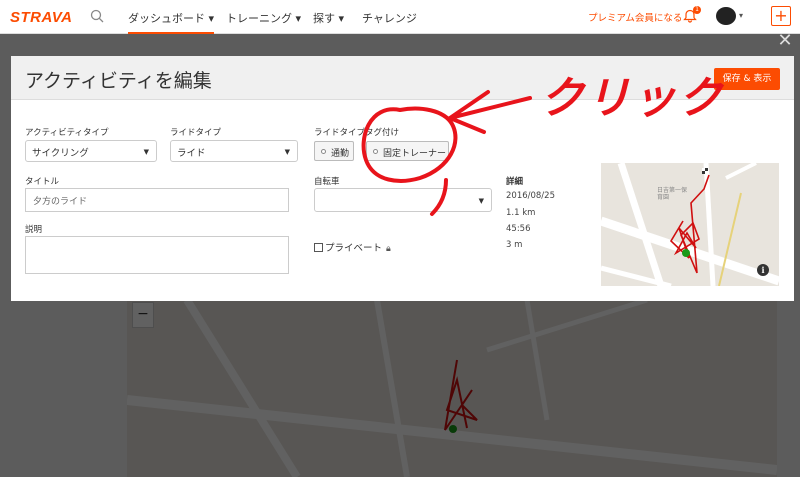 This screenshot has width=800, height=477. I want to click on notification-badge: 1, so click(697, 10).